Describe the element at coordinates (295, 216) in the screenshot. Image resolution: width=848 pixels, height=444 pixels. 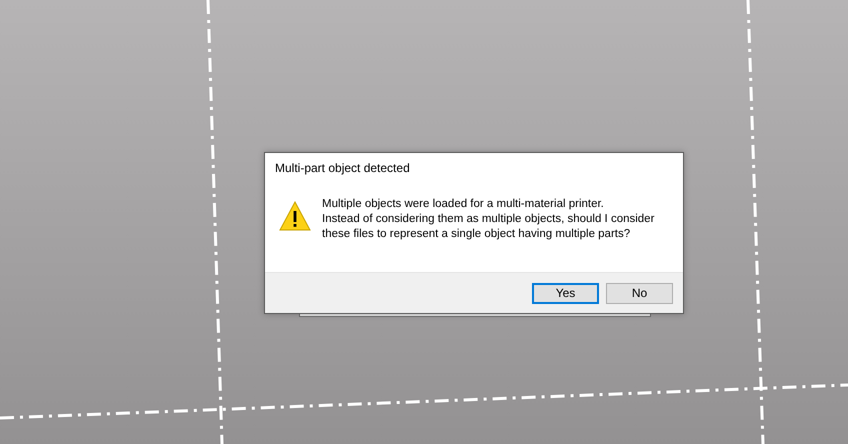
I see `warning-icon` at that location.